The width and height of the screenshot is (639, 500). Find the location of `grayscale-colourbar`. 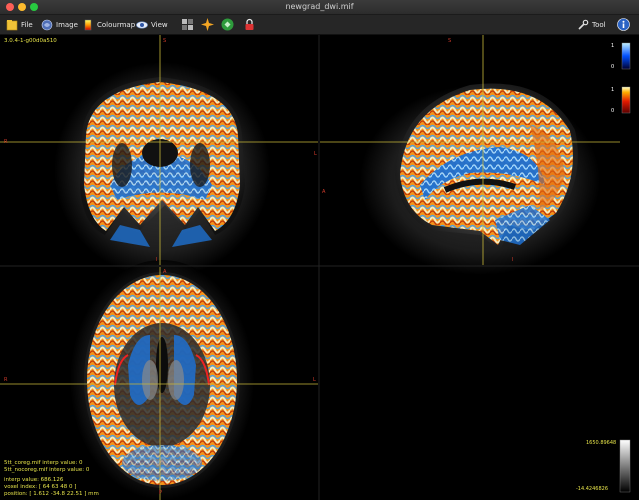

grayscale-colourbar is located at coordinates (625, 466).